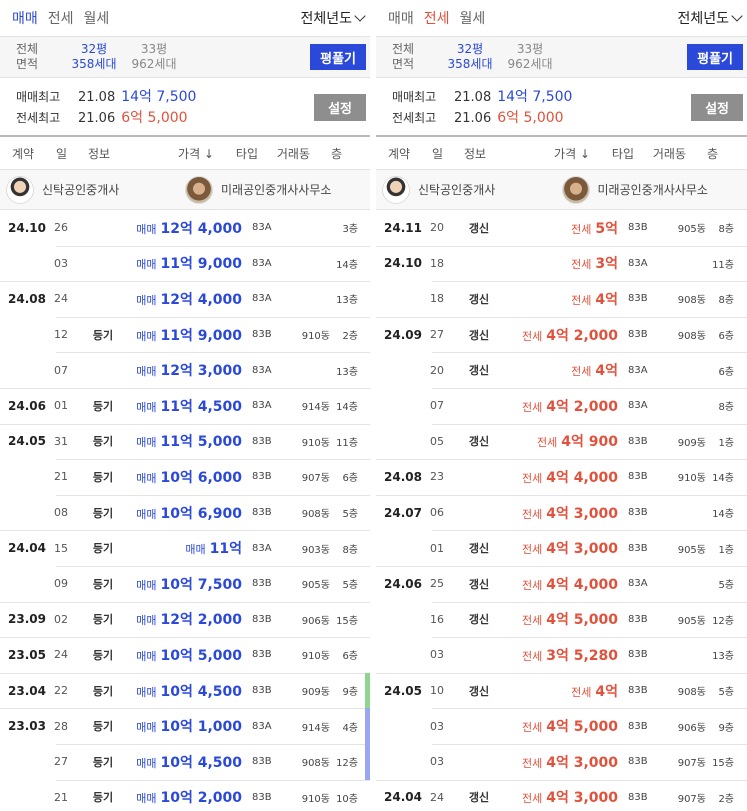 The width and height of the screenshot is (747, 811). Describe the element at coordinates (61, 726) in the screenshot. I see `contract-day: 28` at that location.